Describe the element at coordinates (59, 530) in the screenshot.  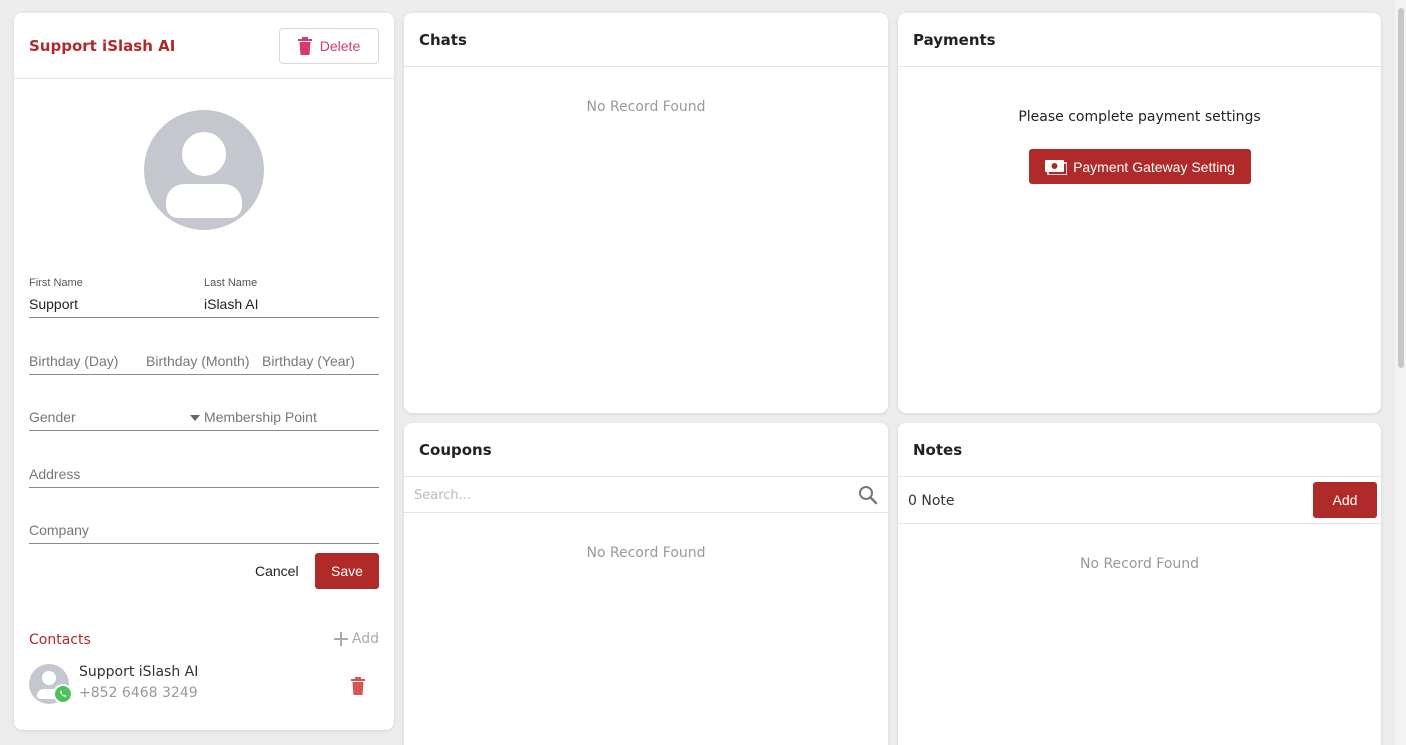
I see `company-field: Company` at that location.